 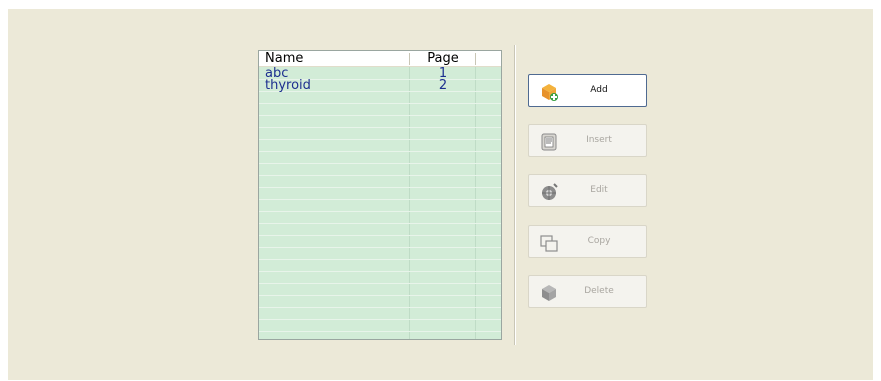 I want to click on add-button: Add, so click(x=587, y=90).